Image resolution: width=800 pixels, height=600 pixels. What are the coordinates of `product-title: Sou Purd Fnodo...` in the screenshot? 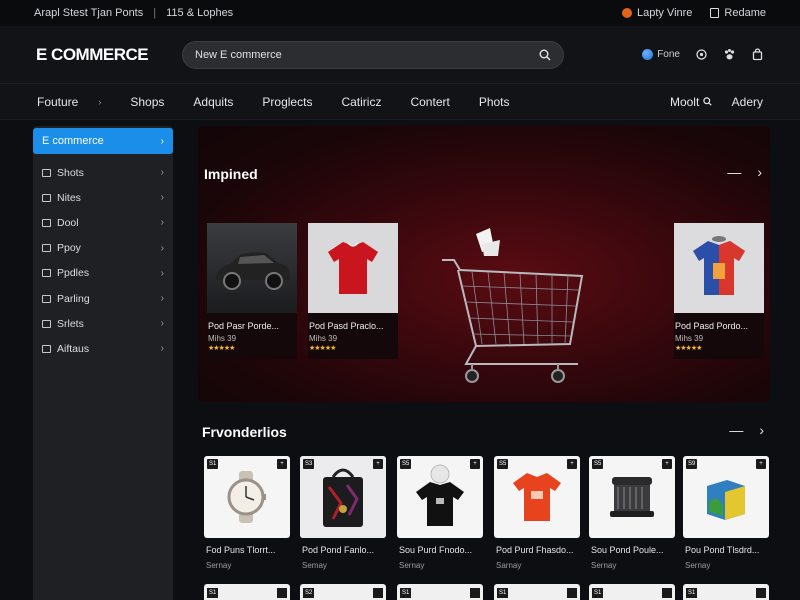 It's located at (435, 550).